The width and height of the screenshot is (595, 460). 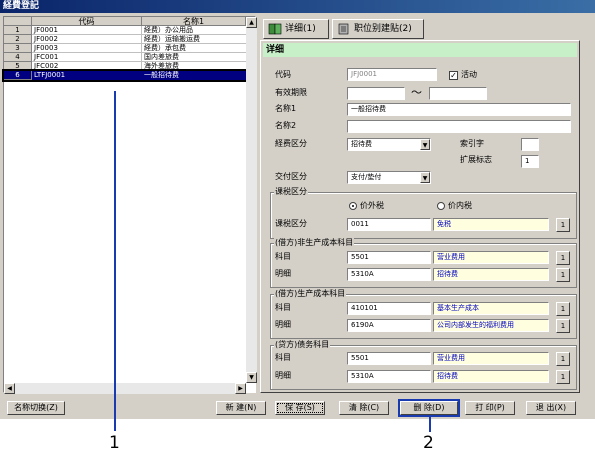 What do you see at coordinates (428, 443) in the screenshot?
I see `callout-label-2: 2` at bounding box center [428, 443].